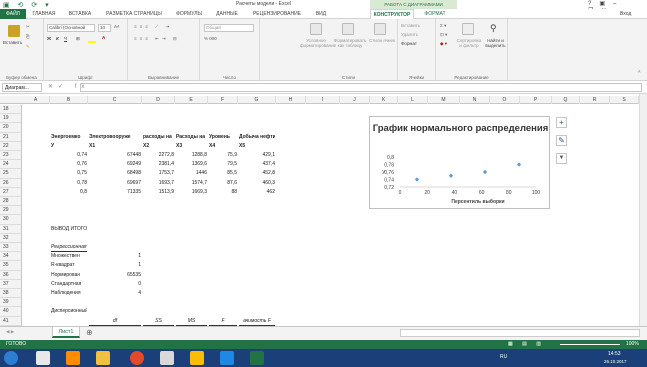 Image resolution: width=647 pixels, height=367 pixels. Describe the element at coordinates (493, 28) in the screenshot. I see `find-icon: ⚲` at that location.